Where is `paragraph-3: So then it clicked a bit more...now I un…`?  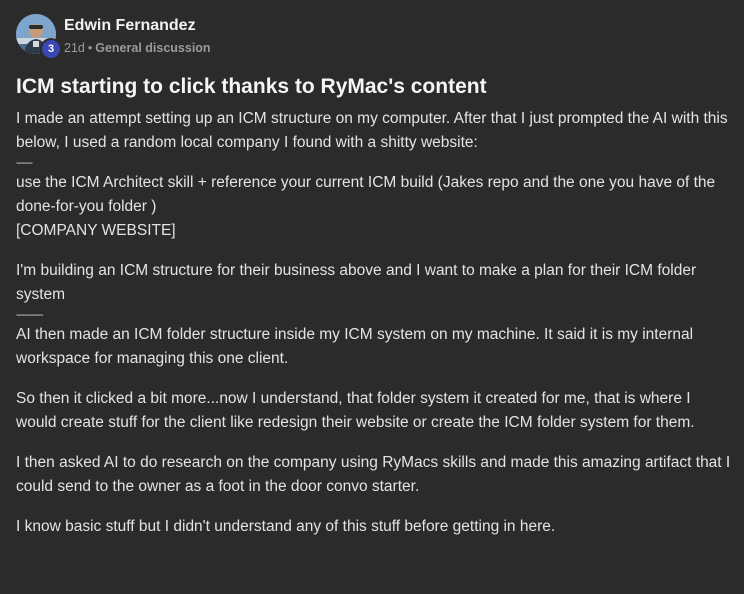 paragraph-3: So then it clicked a bit more...now I un… is located at coordinates (355, 410).